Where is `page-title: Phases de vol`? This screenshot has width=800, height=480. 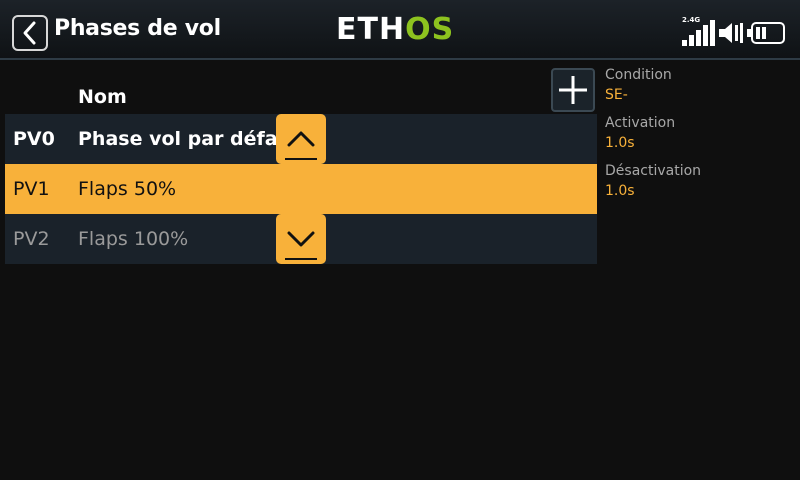 page-title: Phases de vol is located at coordinates (137, 28).